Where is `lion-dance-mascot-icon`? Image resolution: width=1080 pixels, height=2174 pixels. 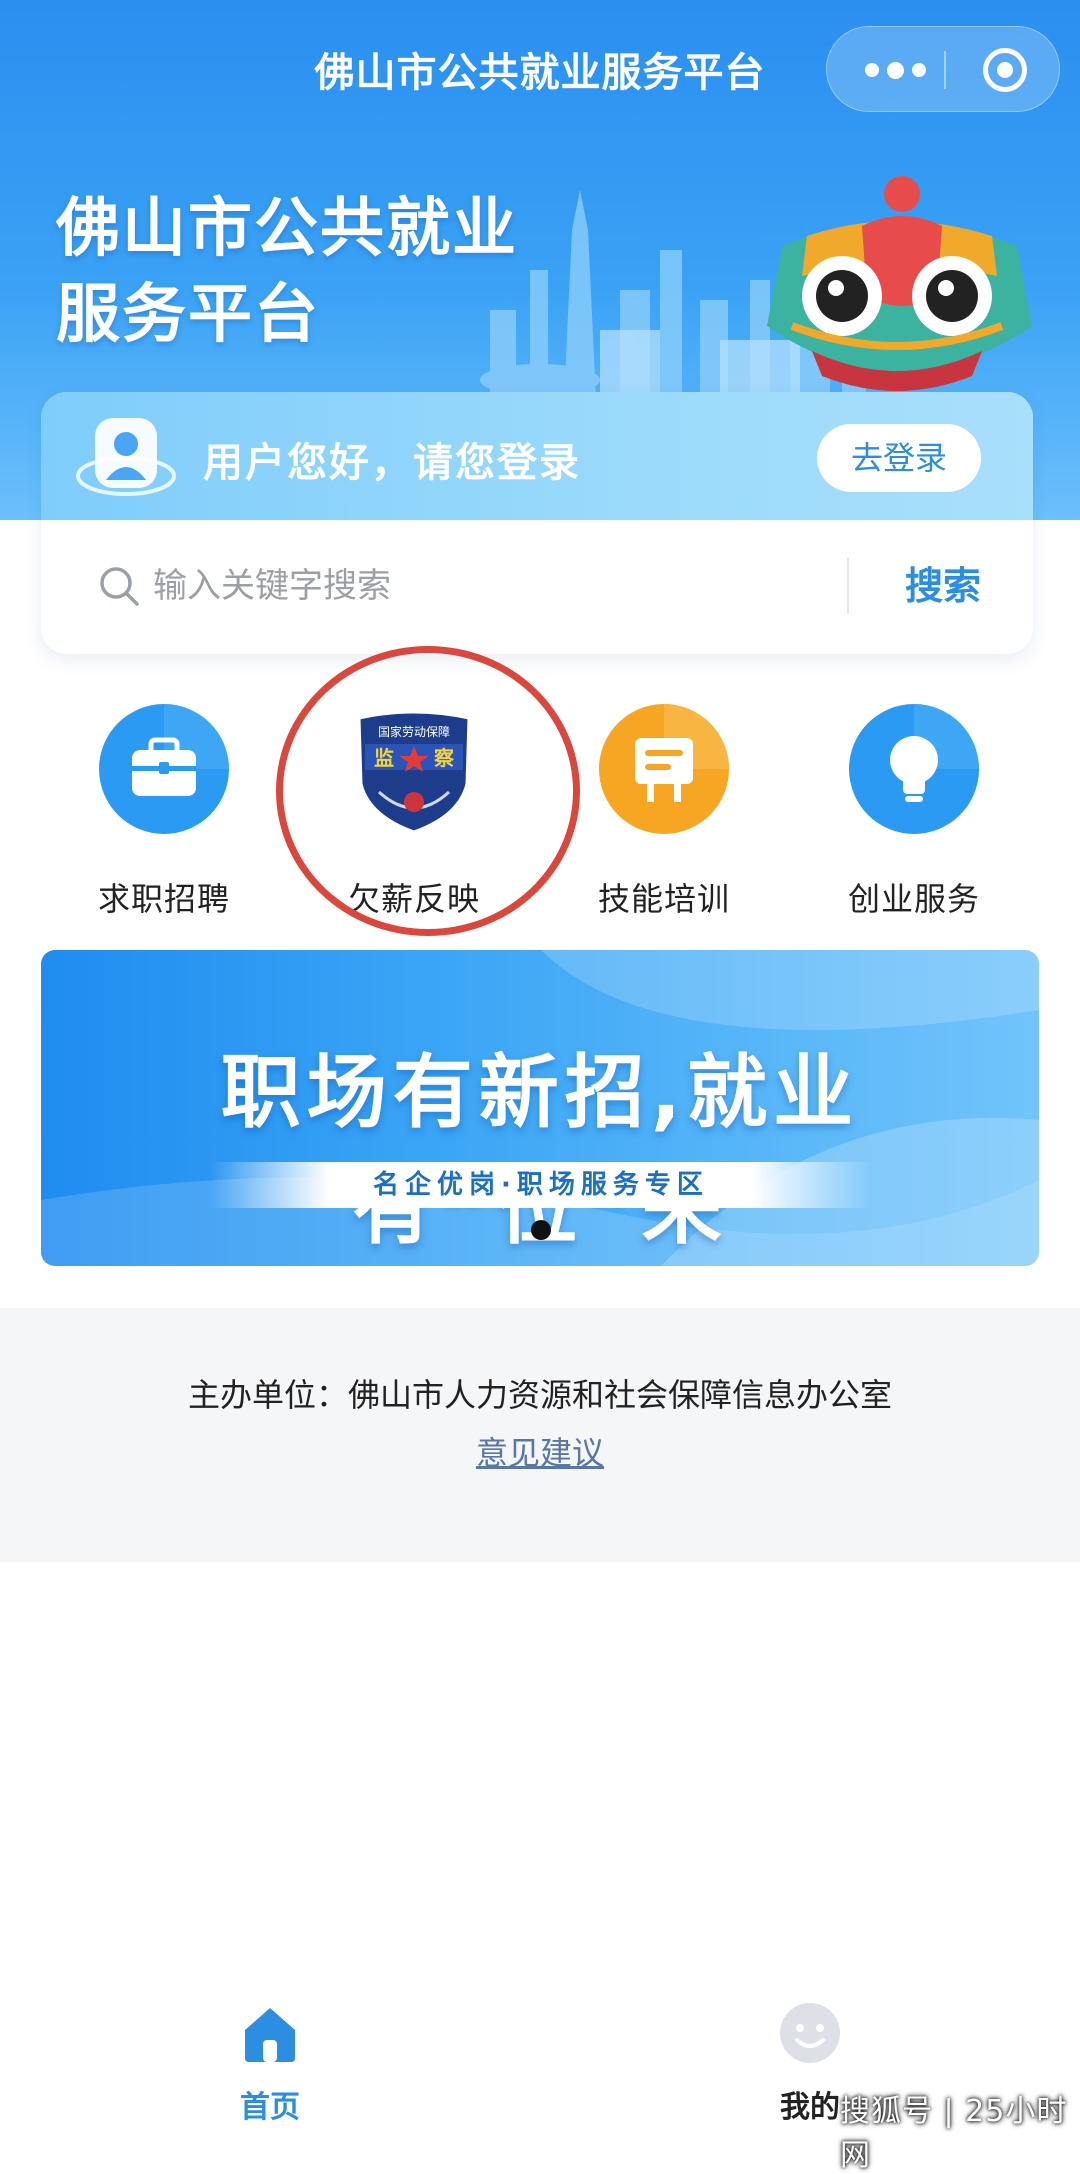
lion-dance-mascot-icon is located at coordinates (899, 283).